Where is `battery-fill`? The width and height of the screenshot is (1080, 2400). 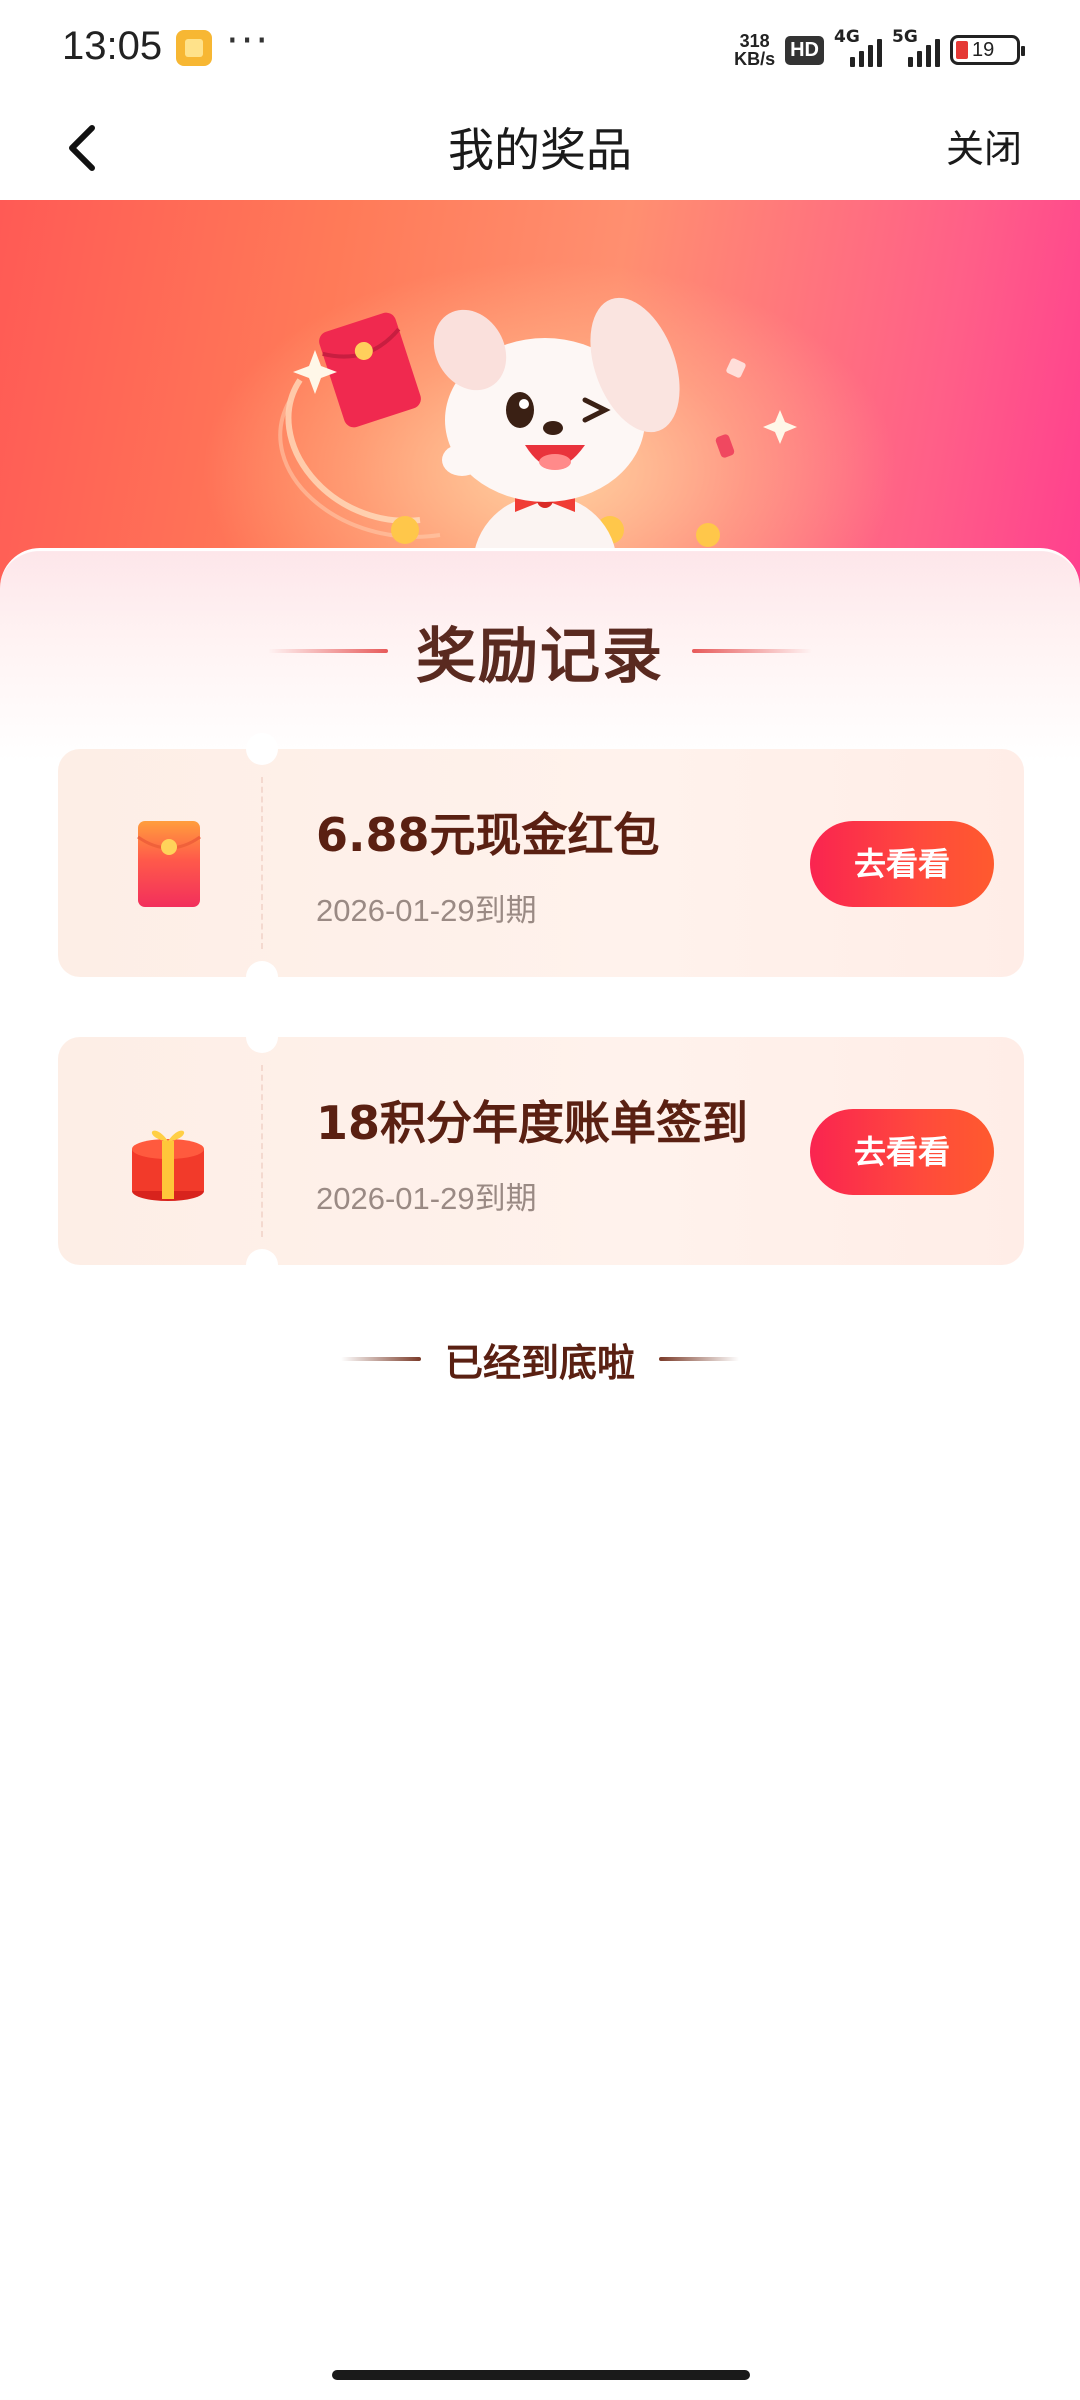
battery-fill is located at coordinates (962, 50).